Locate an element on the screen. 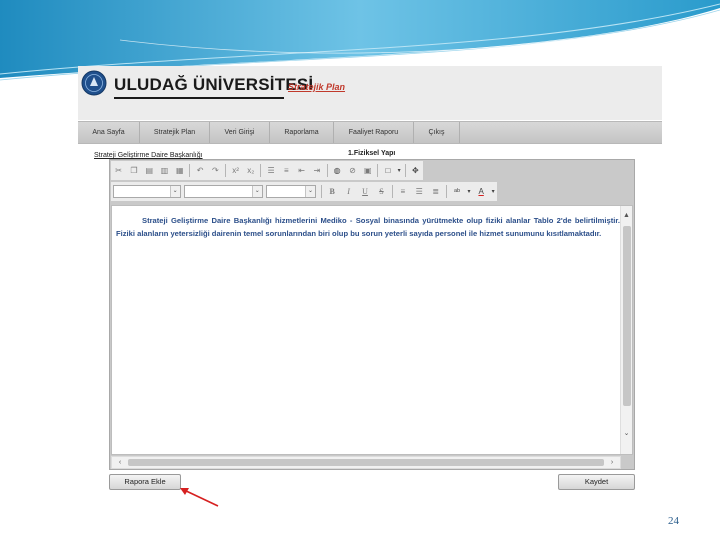 This screenshot has width=720, height=540. editor-toolbar-row-1: ✂ ❐ ▤ ▥ ▦ ↶ ↷ x² x₂ ☰ ≡ ⇤ ⇥ ◍ ⊘ ▣ □ ▾ ✥ is located at coordinates (267, 170).